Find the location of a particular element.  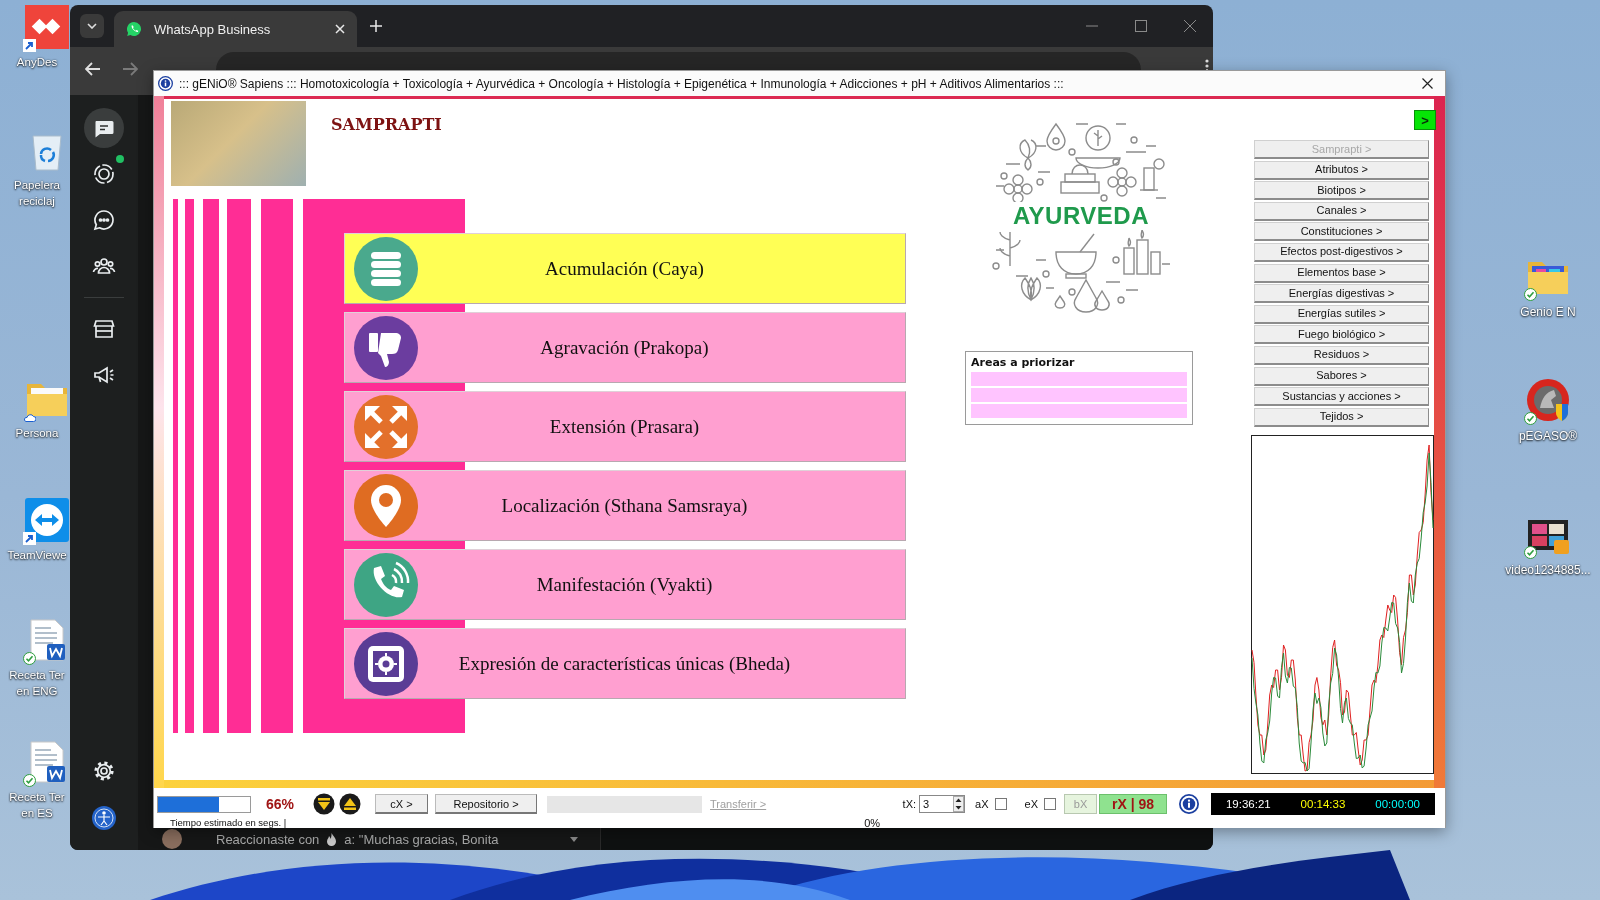

plus-icon is located at coordinates (376, 26).